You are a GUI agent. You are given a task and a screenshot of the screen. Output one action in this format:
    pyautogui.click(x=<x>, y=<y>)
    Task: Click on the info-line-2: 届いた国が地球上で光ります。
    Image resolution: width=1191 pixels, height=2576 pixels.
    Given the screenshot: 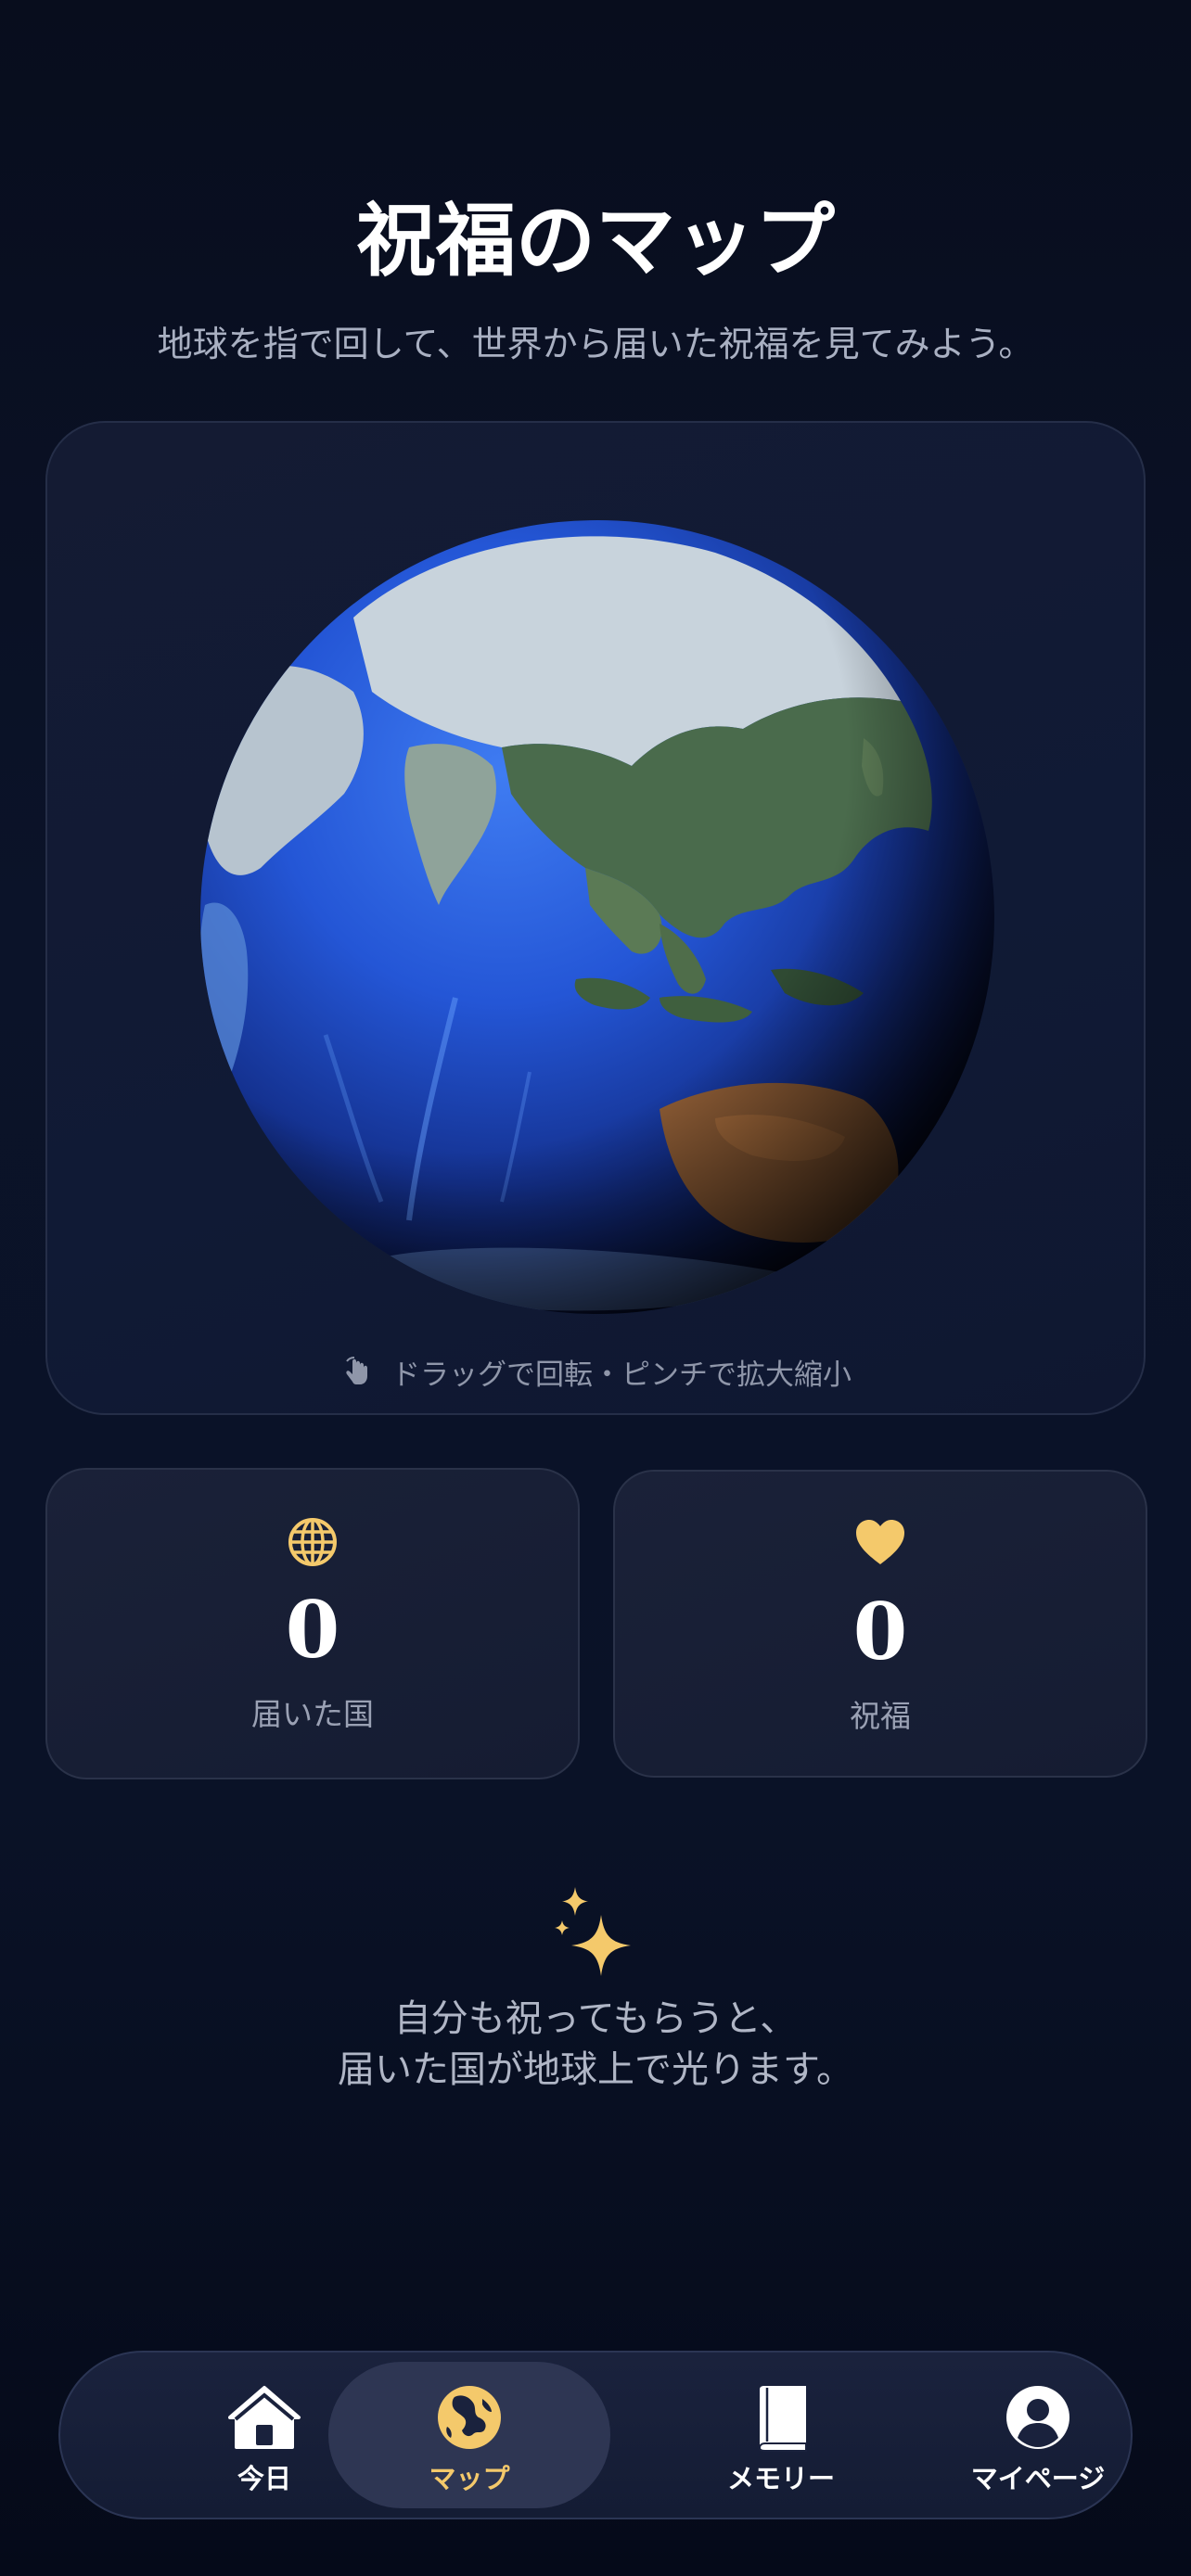 What is the action you would take?
    pyautogui.click(x=595, y=2070)
    